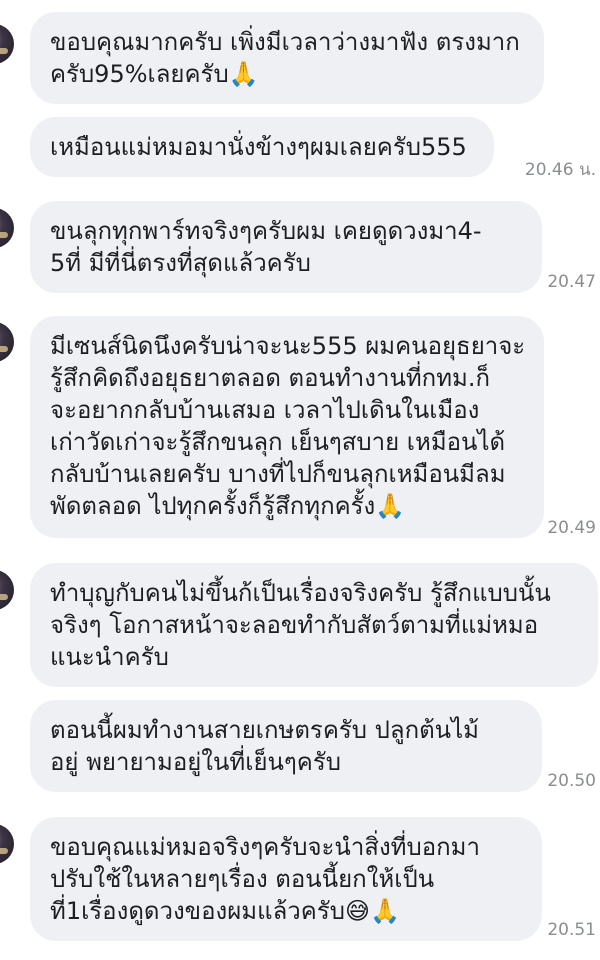 Image resolution: width=600 pixels, height=960 pixels. What do you see at coordinates (195, 762) in the screenshot?
I see `message-text-line: อยู่ พยายามอยู่ในที่เย็นๆครับ` at bounding box center [195, 762].